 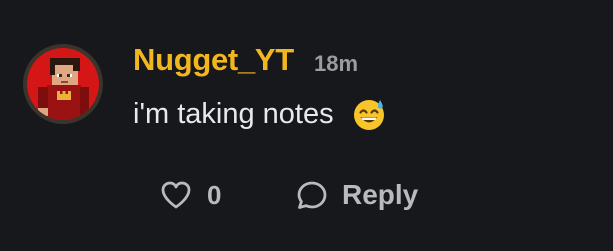 I want to click on like-count: 0, so click(x=214, y=194).